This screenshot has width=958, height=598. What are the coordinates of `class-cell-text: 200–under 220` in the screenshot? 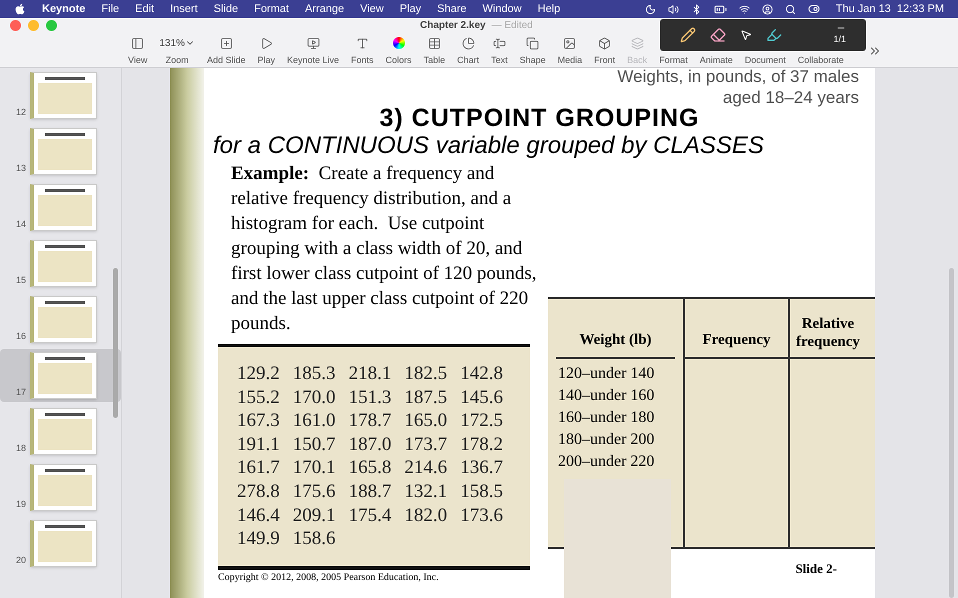 It's located at (607, 462).